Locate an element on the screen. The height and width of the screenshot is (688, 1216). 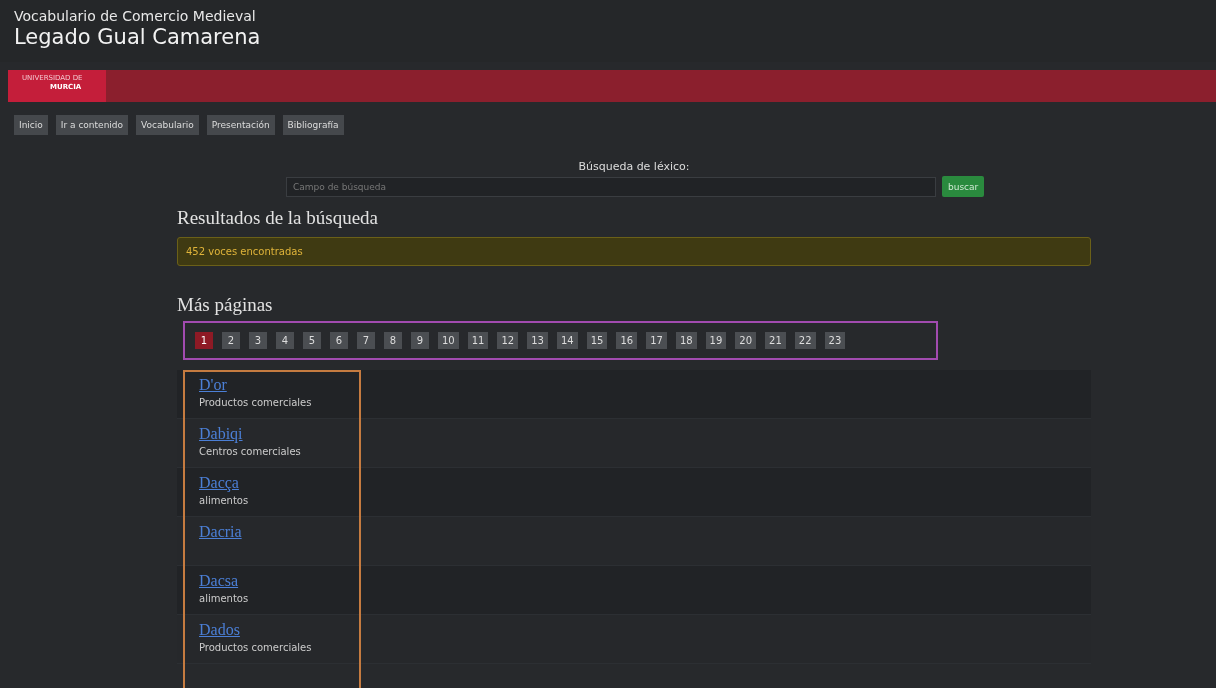
page-button: 19 is located at coordinates (716, 340).